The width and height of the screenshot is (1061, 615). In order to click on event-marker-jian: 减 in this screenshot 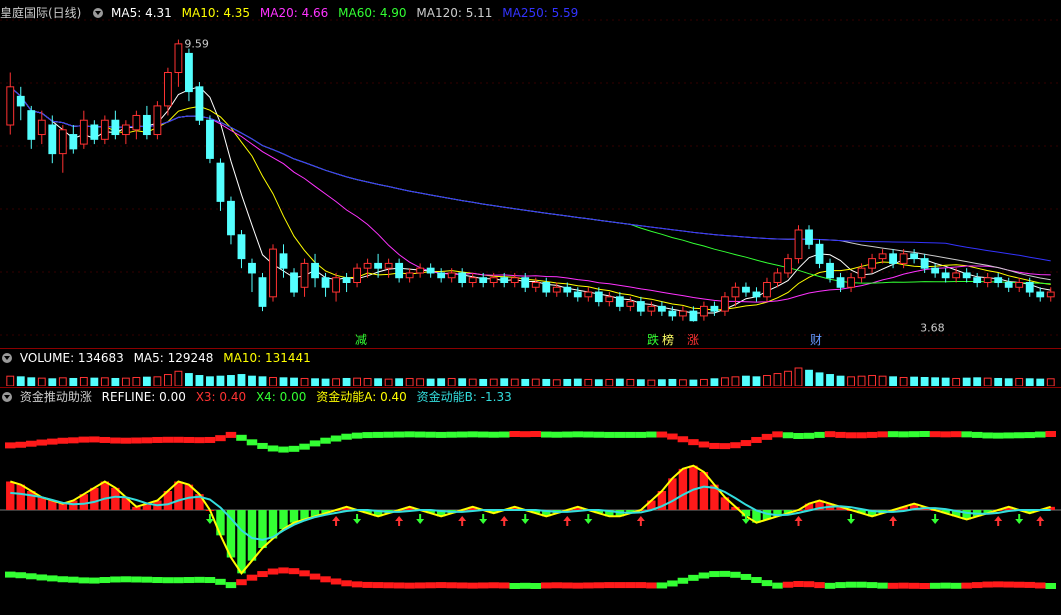, I will do `click(361, 340)`.